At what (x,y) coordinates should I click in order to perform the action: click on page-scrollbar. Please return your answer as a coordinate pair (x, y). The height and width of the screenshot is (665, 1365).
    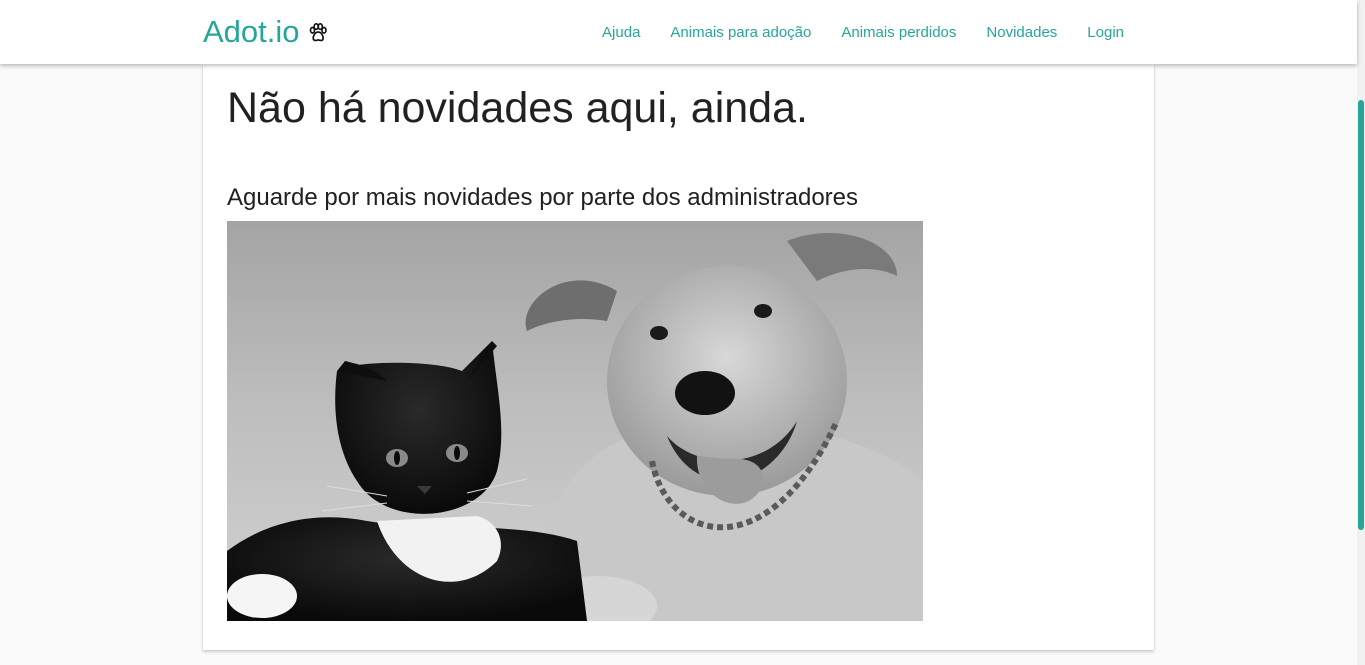
    Looking at the image, I should click on (1361, 332).